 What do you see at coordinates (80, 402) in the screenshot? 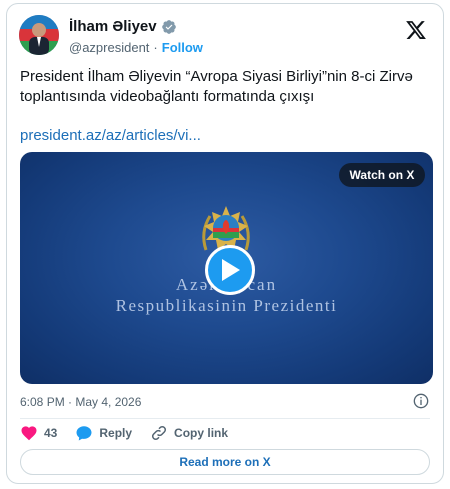
I see `tweet-timestamp: 6:08 PM · May 4, 2026` at bounding box center [80, 402].